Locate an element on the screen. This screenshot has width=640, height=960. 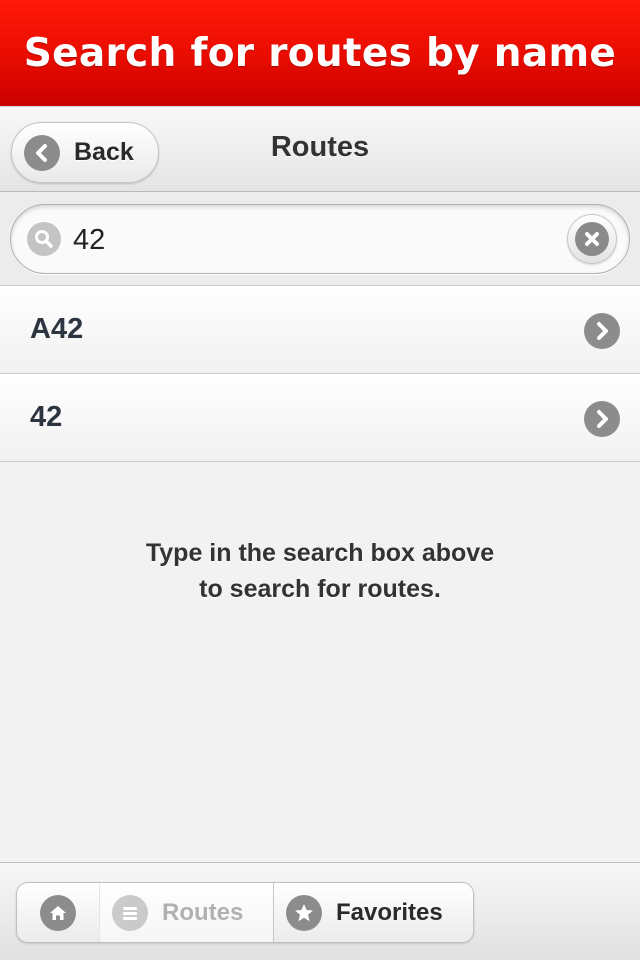
hint-line-1: Type in the search box above is located at coordinates (320, 553).